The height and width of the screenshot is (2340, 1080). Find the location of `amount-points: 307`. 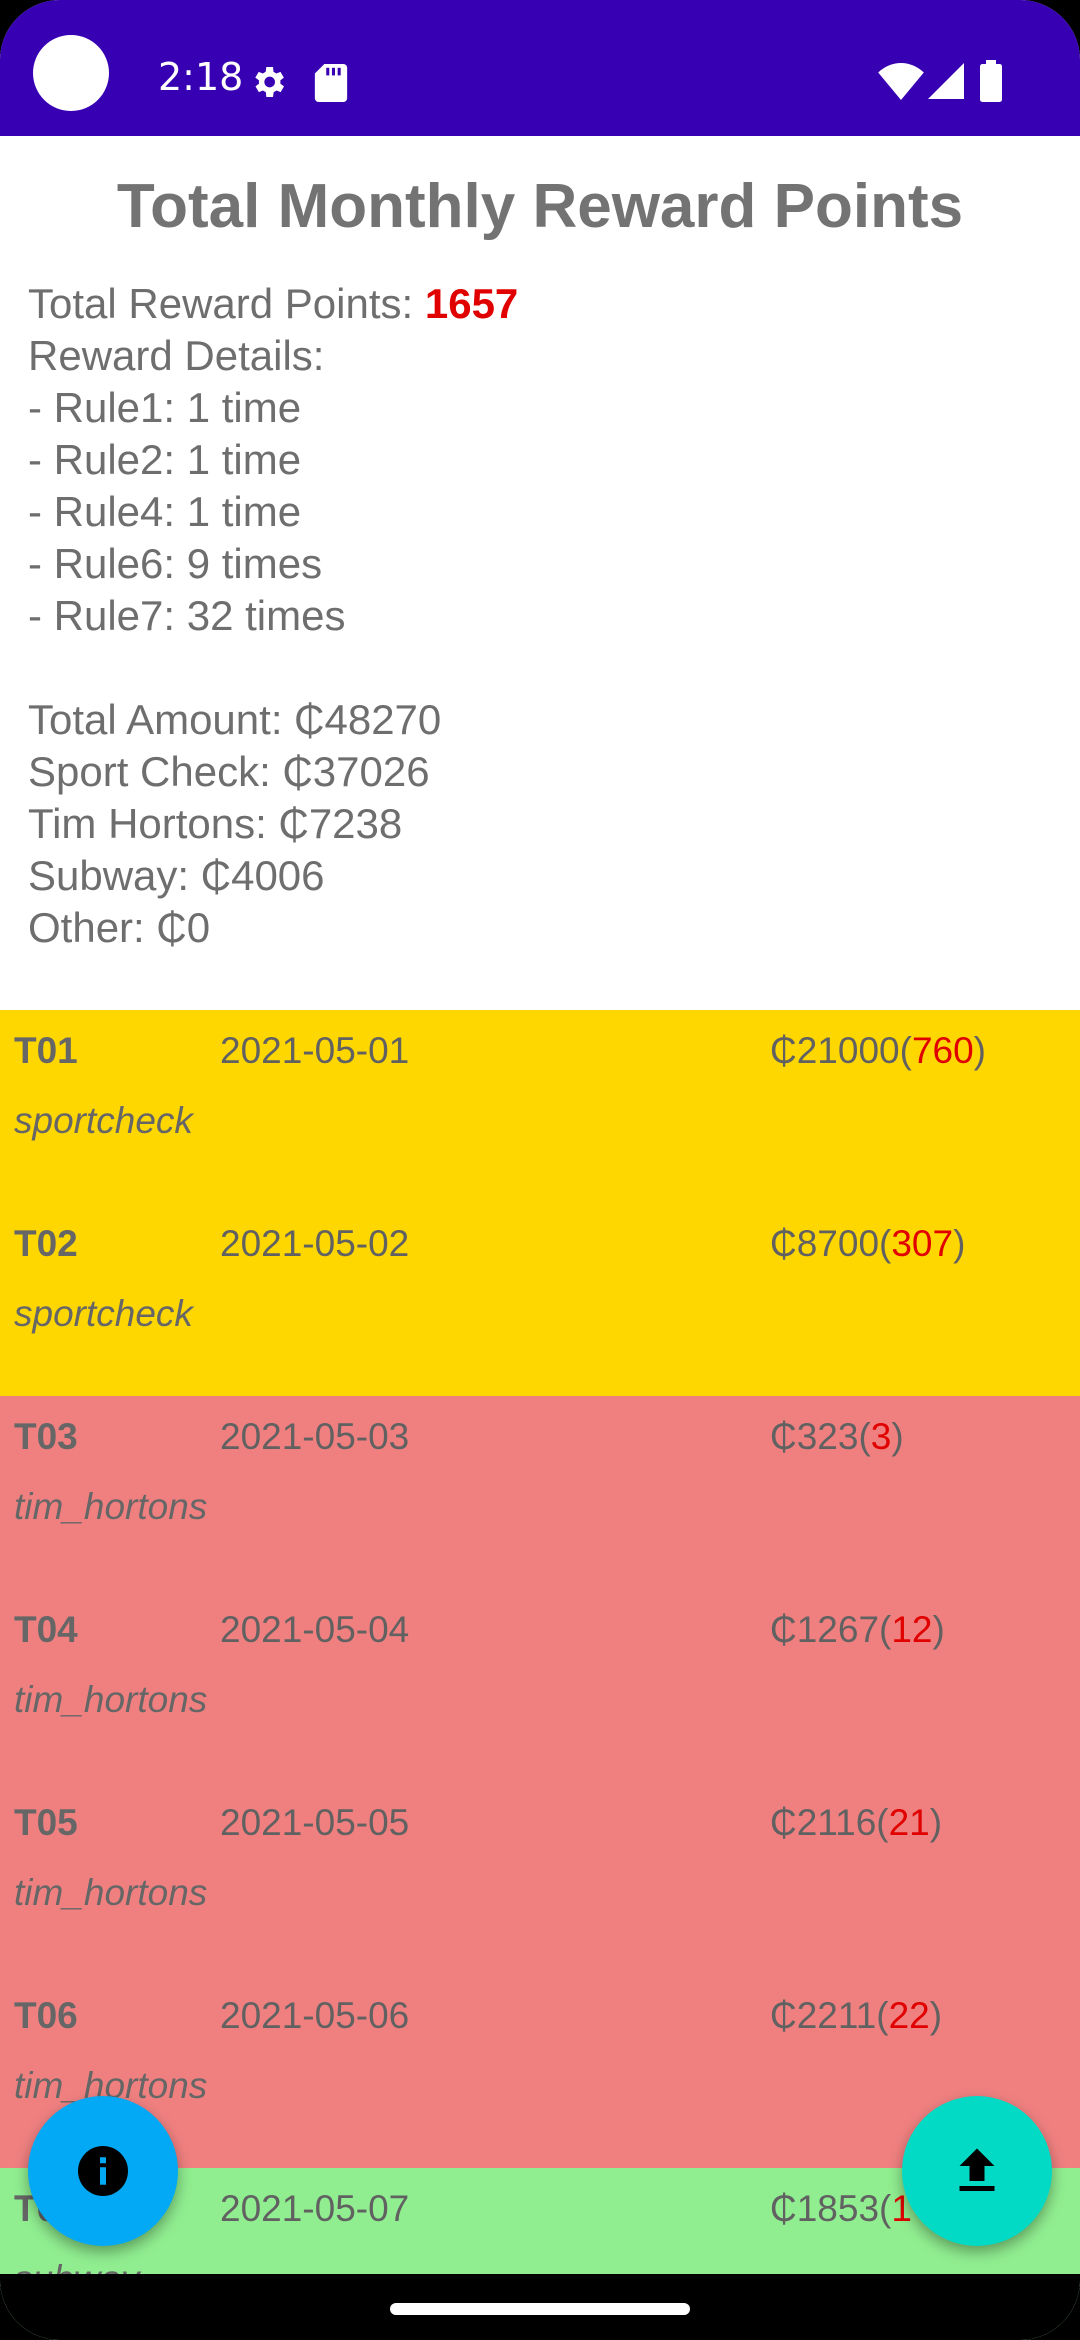

amount-points: 307 is located at coordinates (922, 1243).